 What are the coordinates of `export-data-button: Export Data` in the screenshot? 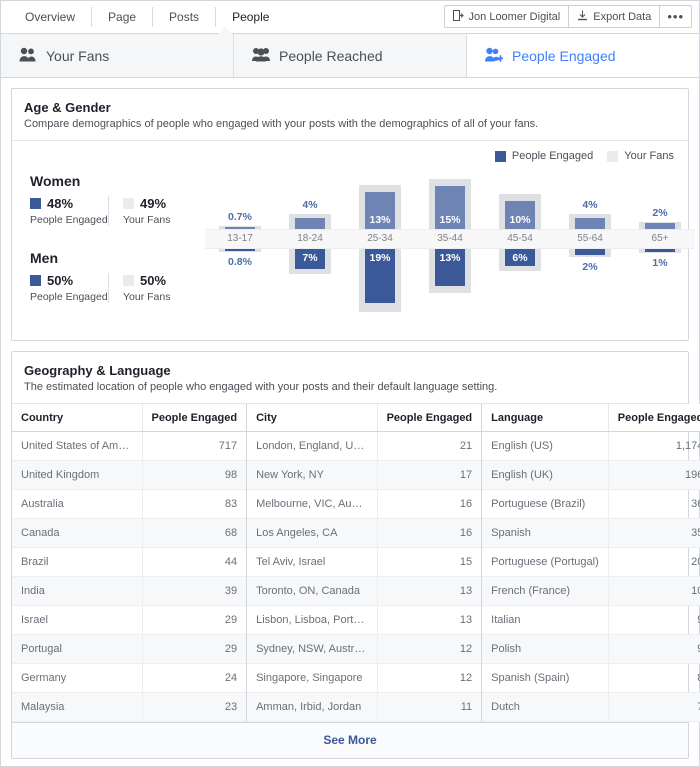 It's located at (615, 16).